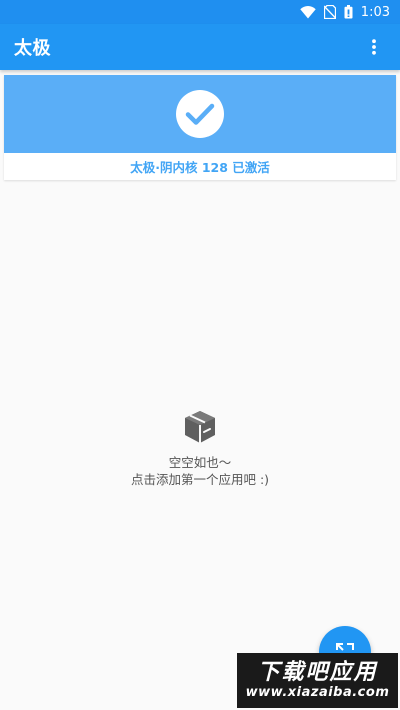 Image resolution: width=400 pixels, height=710 pixels. I want to click on status-time: 1:03, so click(375, 12).